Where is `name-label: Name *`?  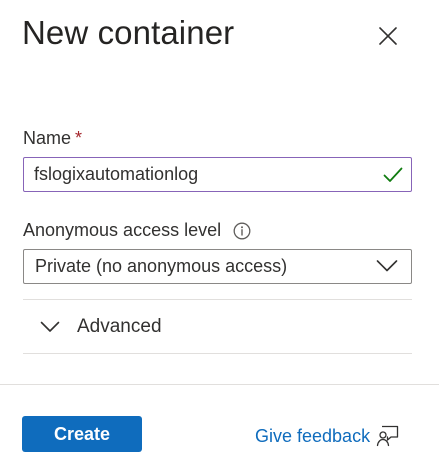
name-label: Name * is located at coordinates (52, 138).